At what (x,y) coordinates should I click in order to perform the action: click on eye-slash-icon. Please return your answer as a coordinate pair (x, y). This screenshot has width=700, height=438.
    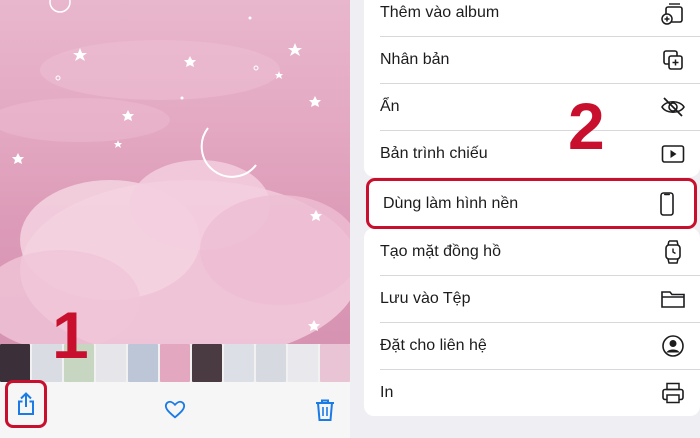
    Looking at the image, I should click on (673, 107).